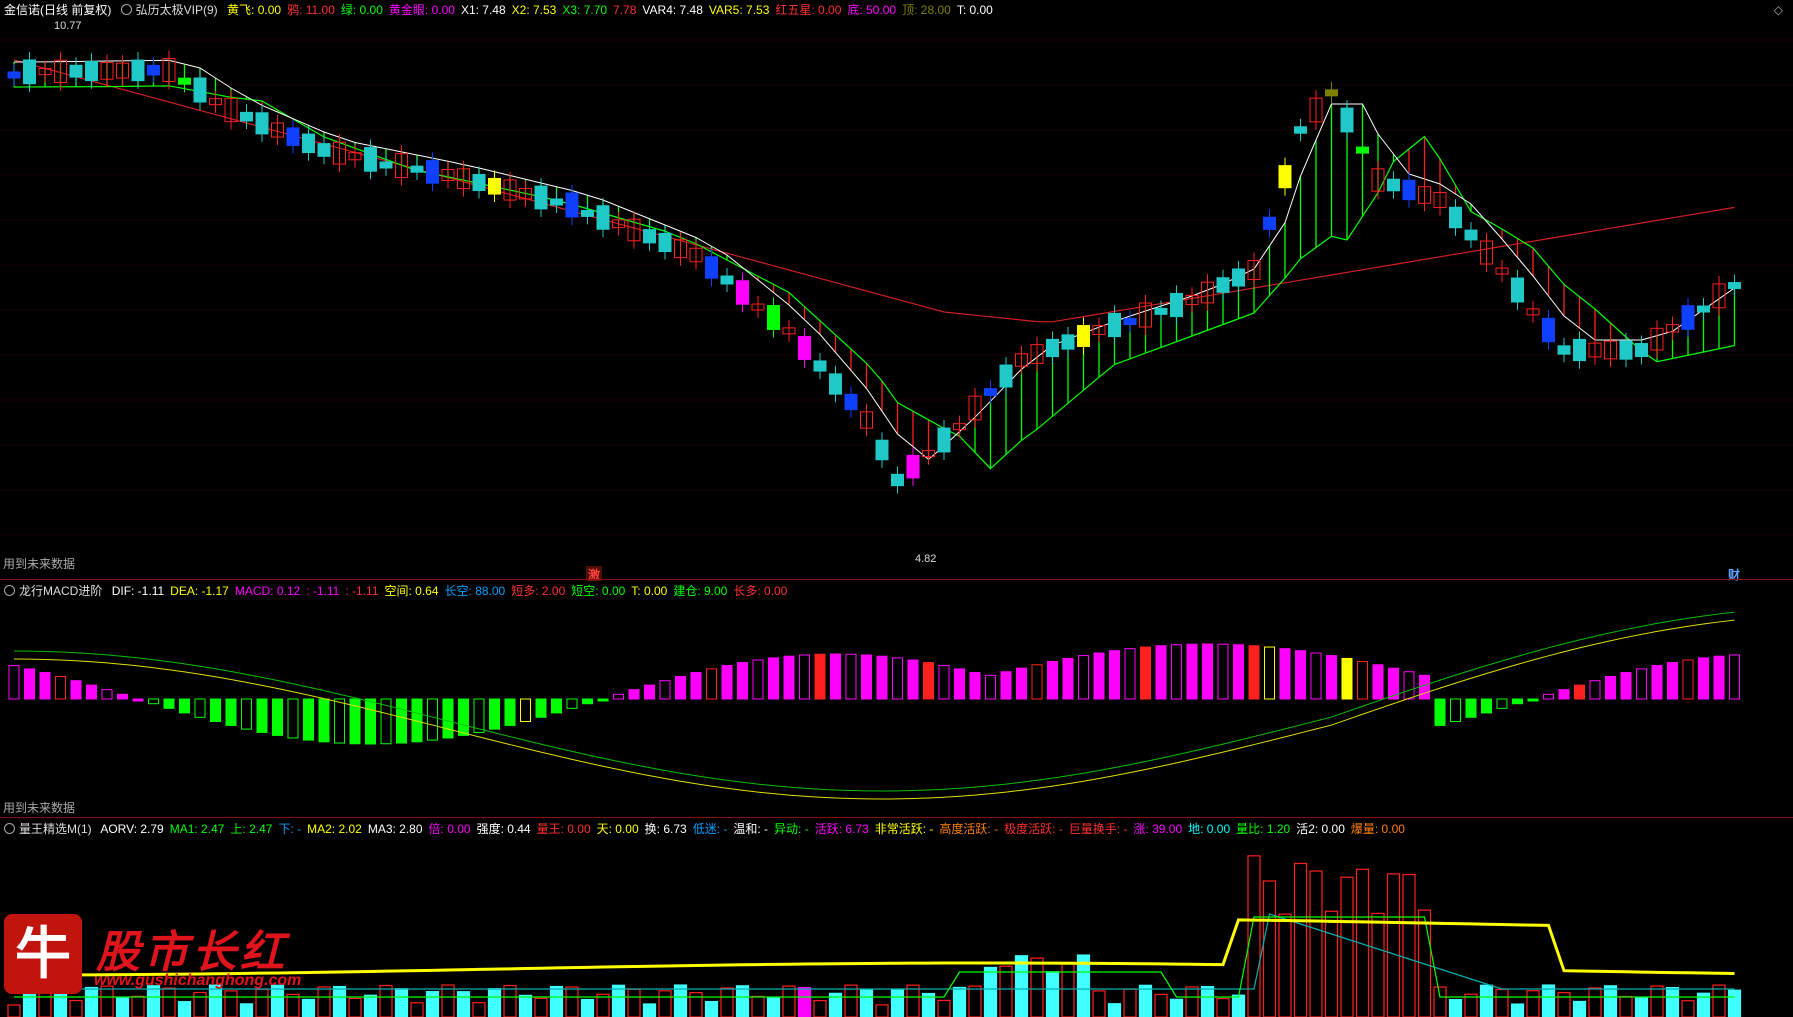  Describe the element at coordinates (1778, 10) in the screenshot. I see `diamond-icon: ◇` at that location.